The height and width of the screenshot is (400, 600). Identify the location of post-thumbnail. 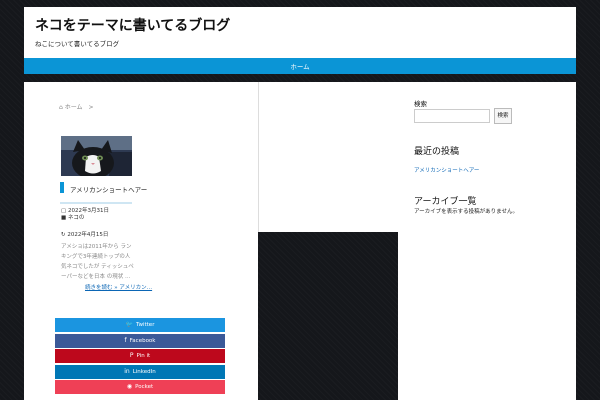
(96, 156).